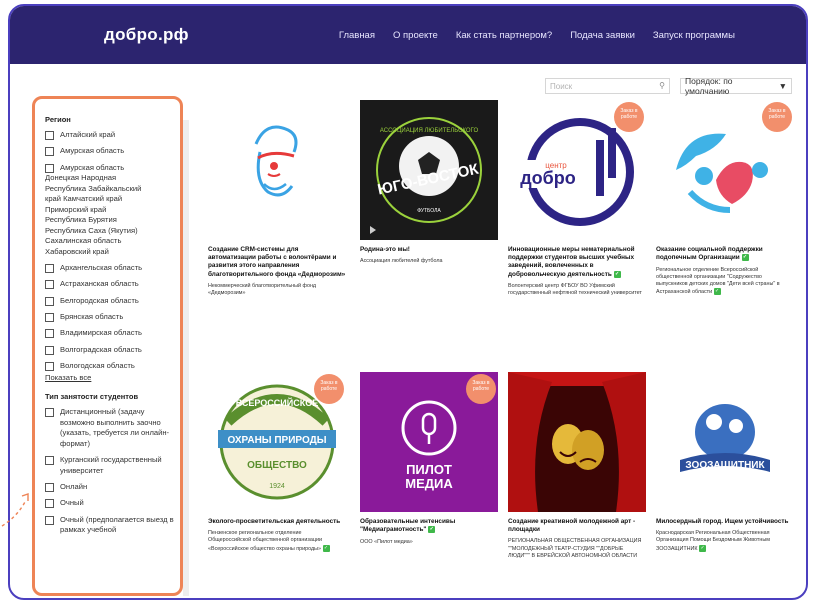 The width and height of the screenshot is (818, 600). I want to click on nav-about: О проекте, so click(415, 35).